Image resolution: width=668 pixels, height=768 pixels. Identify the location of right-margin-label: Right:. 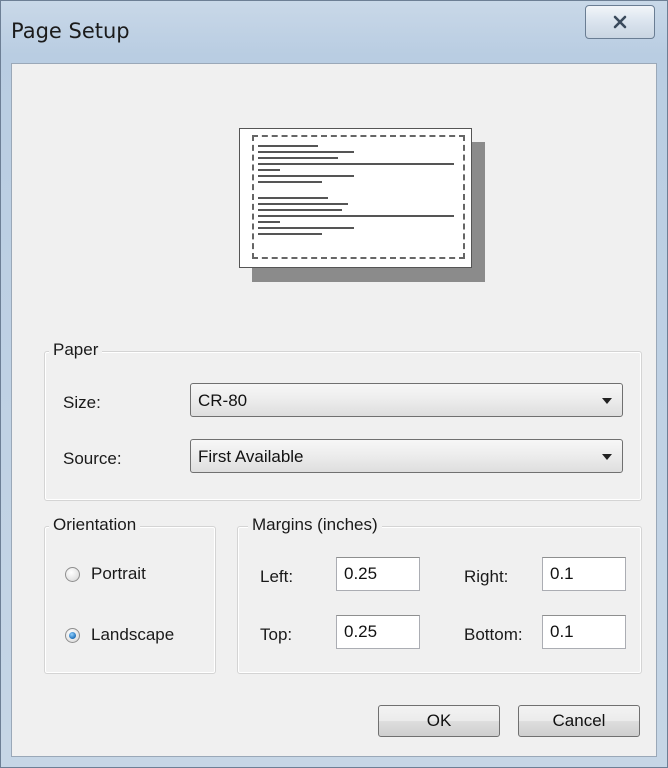
(486, 576).